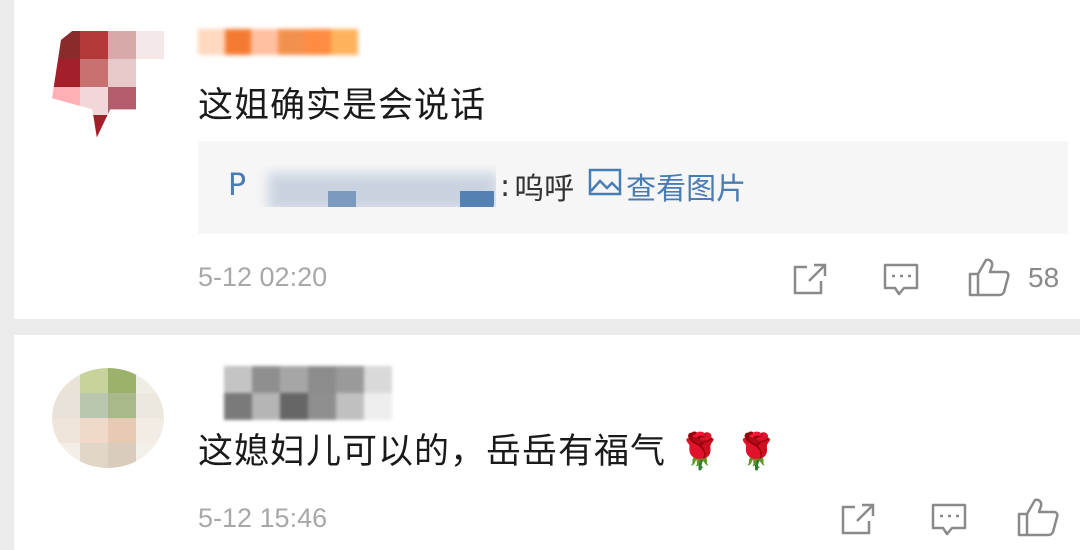 The width and height of the screenshot is (1080, 550). What do you see at coordinates (1044, 277) in the screenshot?
I see `like-count: 58` at bounding box center [1044, 277].